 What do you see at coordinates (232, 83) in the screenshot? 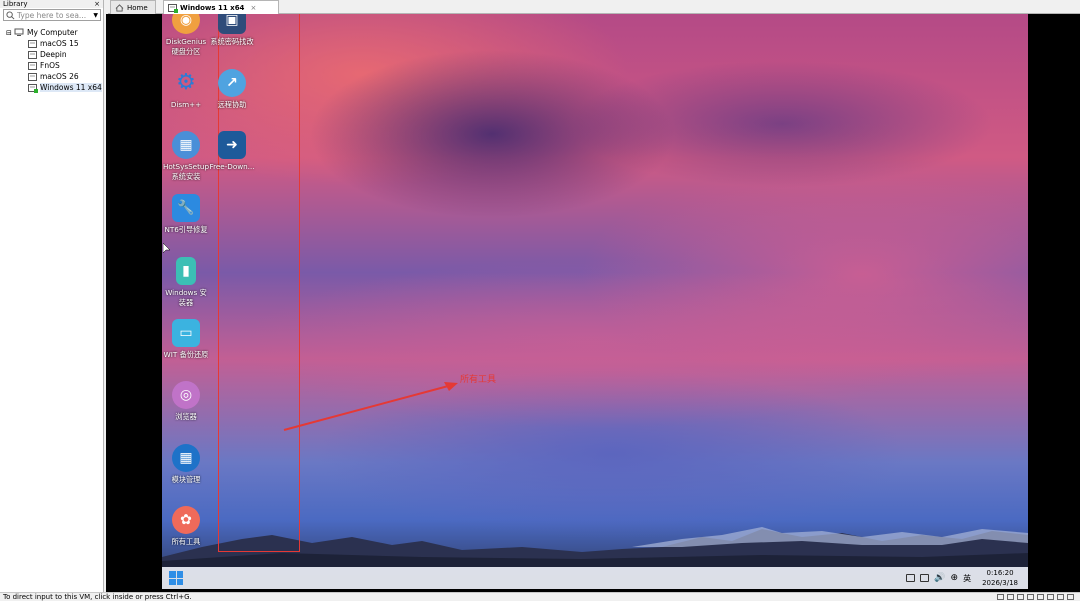
I see `remote-assist-icon: ↗` at bounding box center [232, 83].